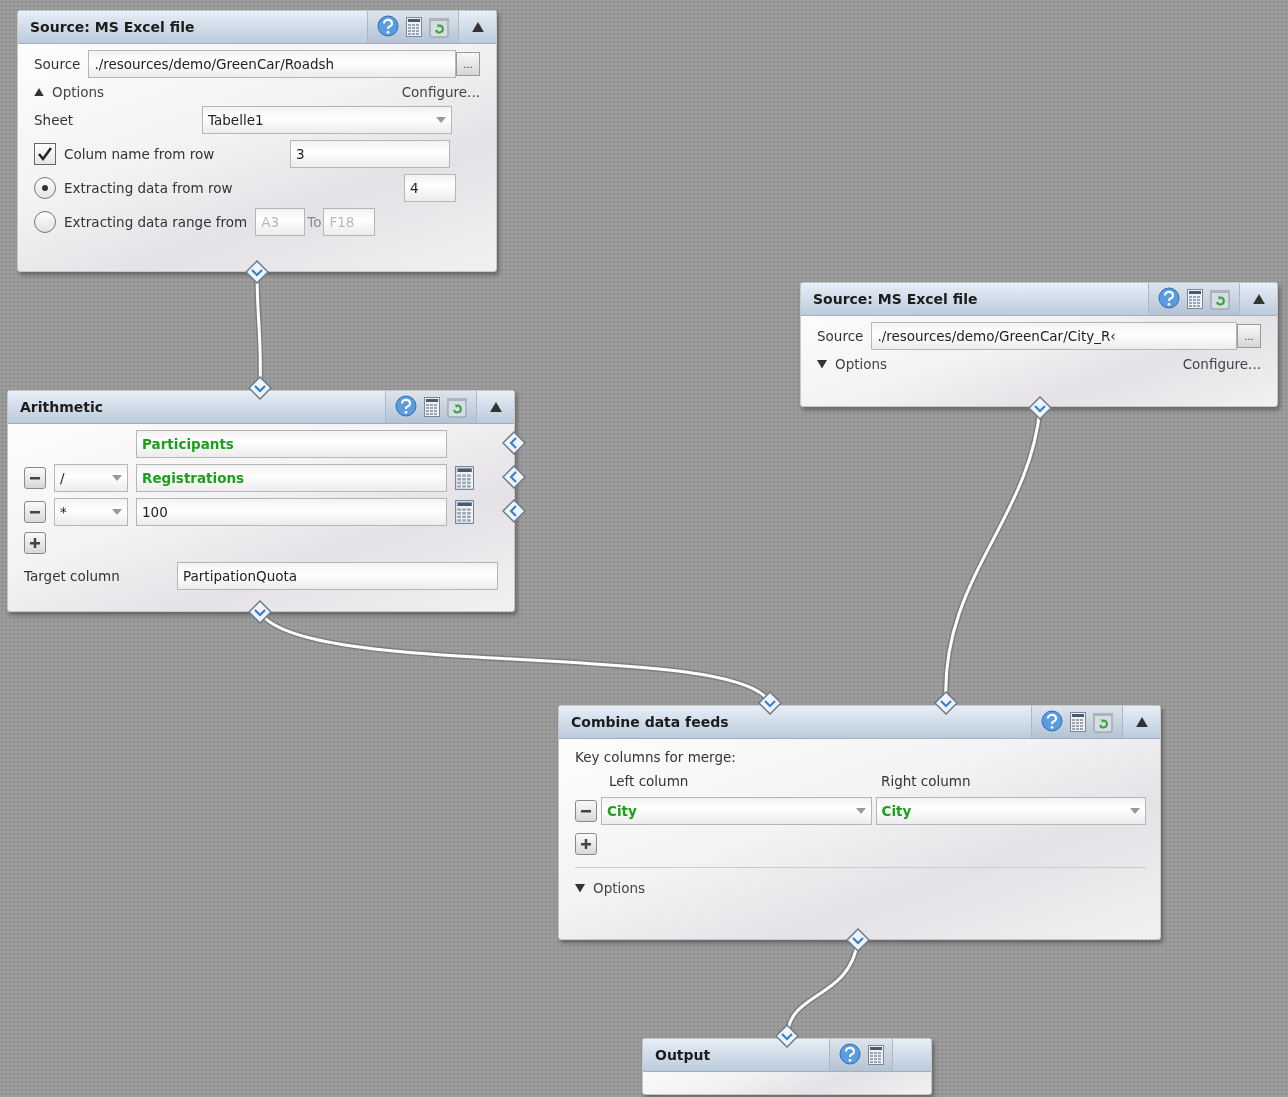  Describe the element at coordinates (370, 154) in the screenshot. I see `row-number-field: 3` at that location.